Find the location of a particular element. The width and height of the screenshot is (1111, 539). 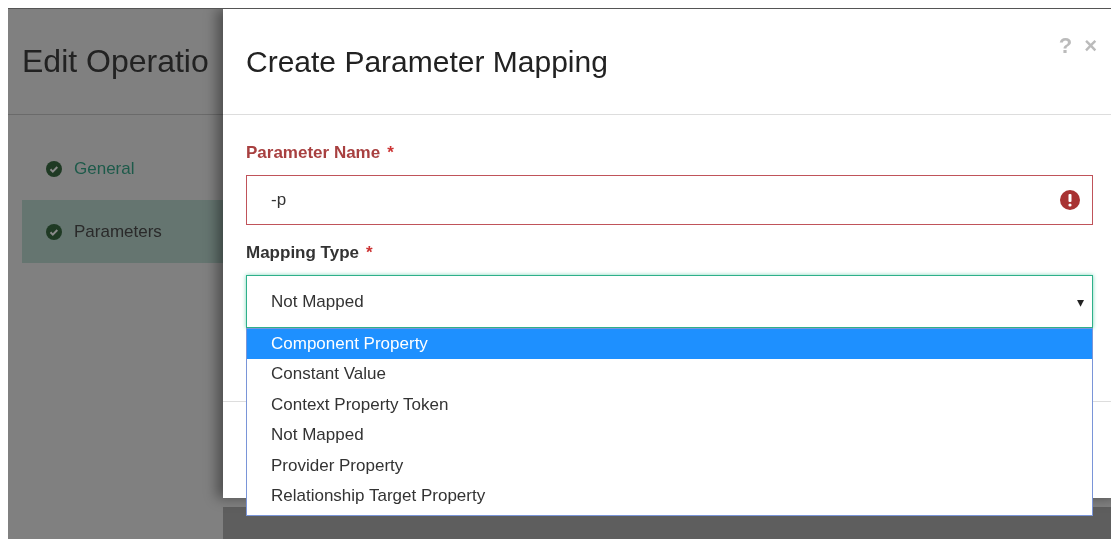

page-title: Edit Operatio is located at coordinates (115, 61).